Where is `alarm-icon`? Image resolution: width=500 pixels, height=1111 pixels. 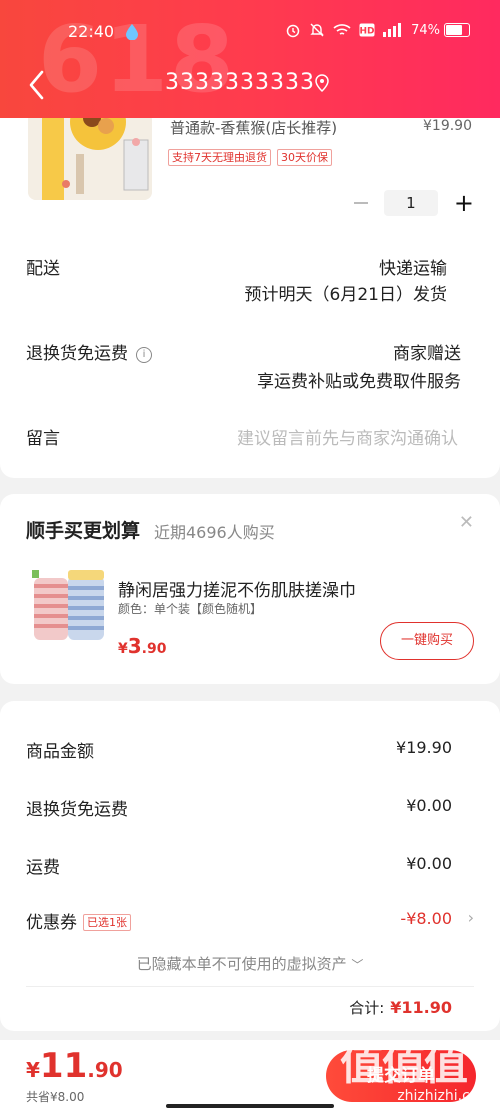 alarm-icon is located at coordinates (293, 31).